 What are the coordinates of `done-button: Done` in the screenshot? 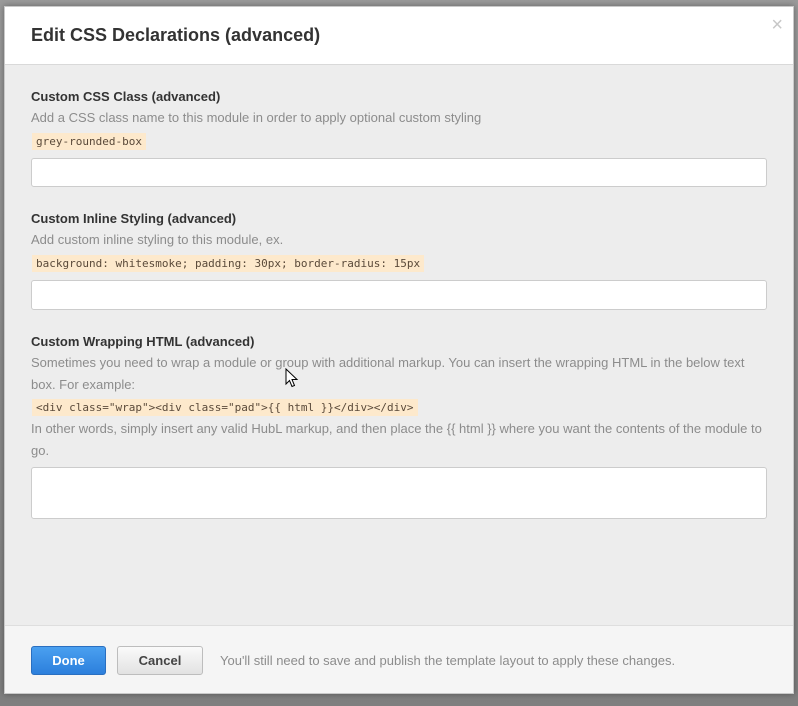 It's located at (68, 660).